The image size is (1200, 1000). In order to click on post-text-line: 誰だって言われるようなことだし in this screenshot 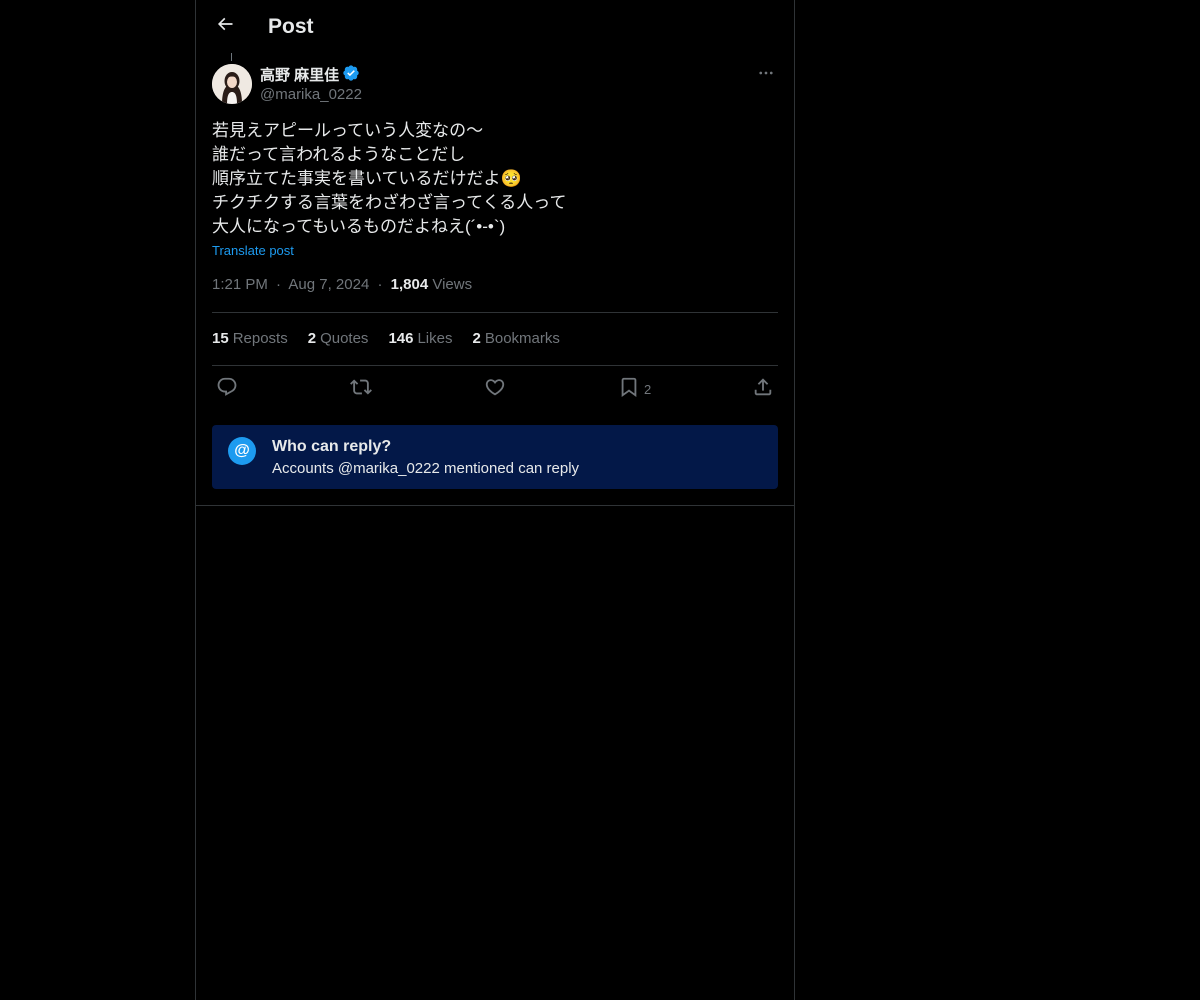, I will do `click(339, 154)`.